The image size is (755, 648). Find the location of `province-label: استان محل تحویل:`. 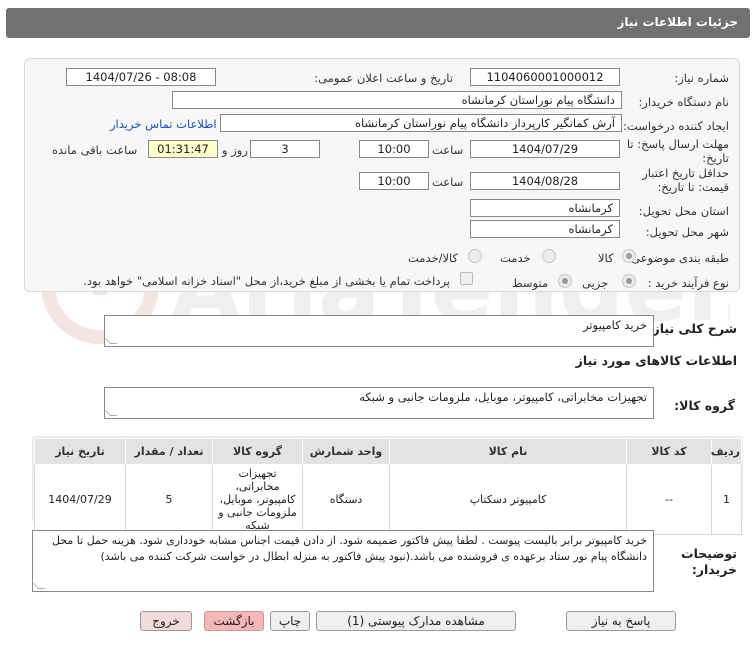

province-label: استان محل تحویل: is located at coordinates (683, 211).